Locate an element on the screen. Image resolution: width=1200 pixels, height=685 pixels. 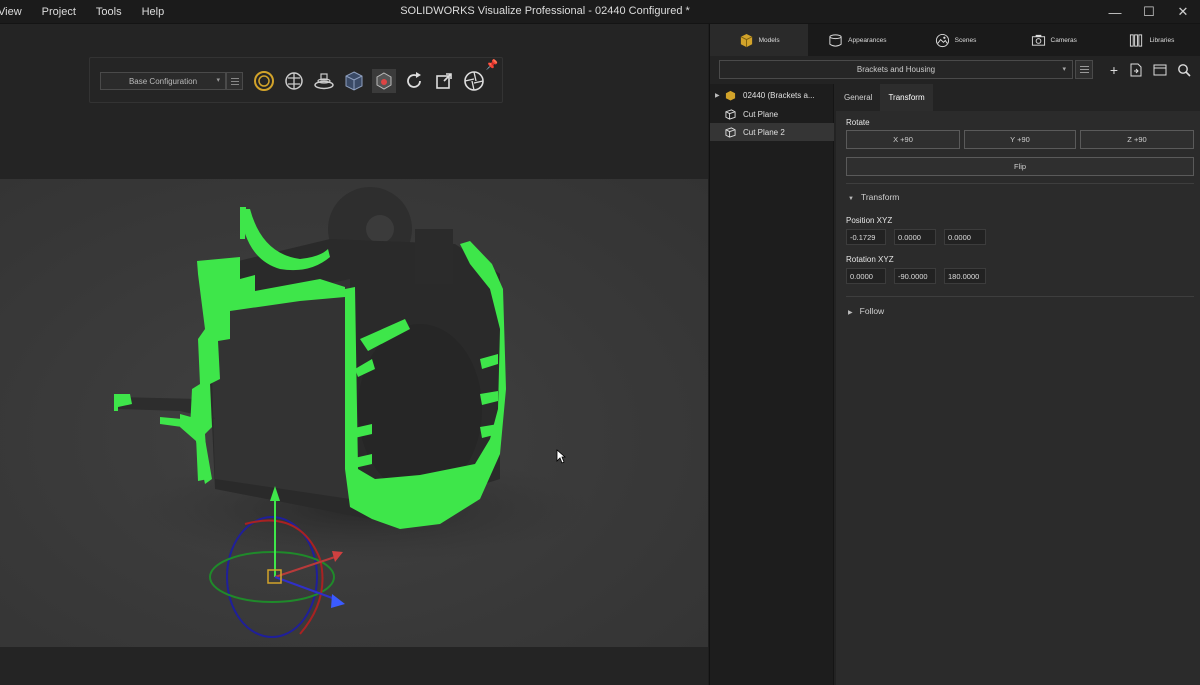
tab-label: Models is located at coordinates (769, 40).